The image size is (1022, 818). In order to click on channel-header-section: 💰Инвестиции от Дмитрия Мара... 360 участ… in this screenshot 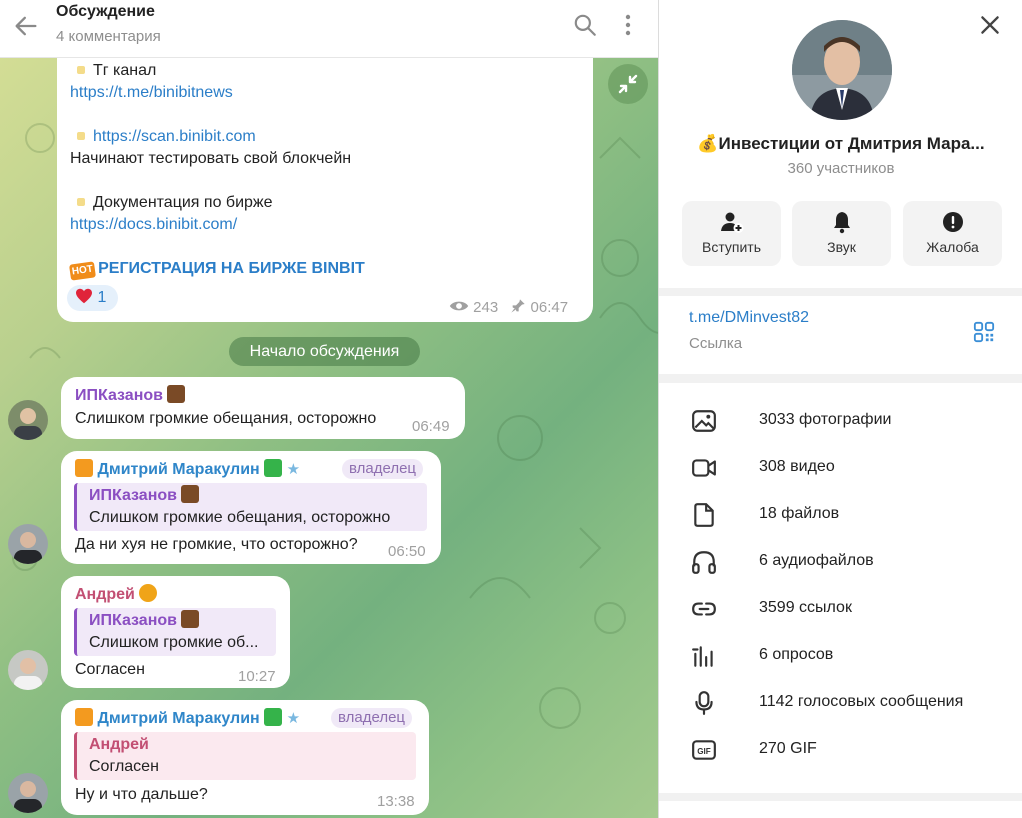, I will do `click(840, 144)`.